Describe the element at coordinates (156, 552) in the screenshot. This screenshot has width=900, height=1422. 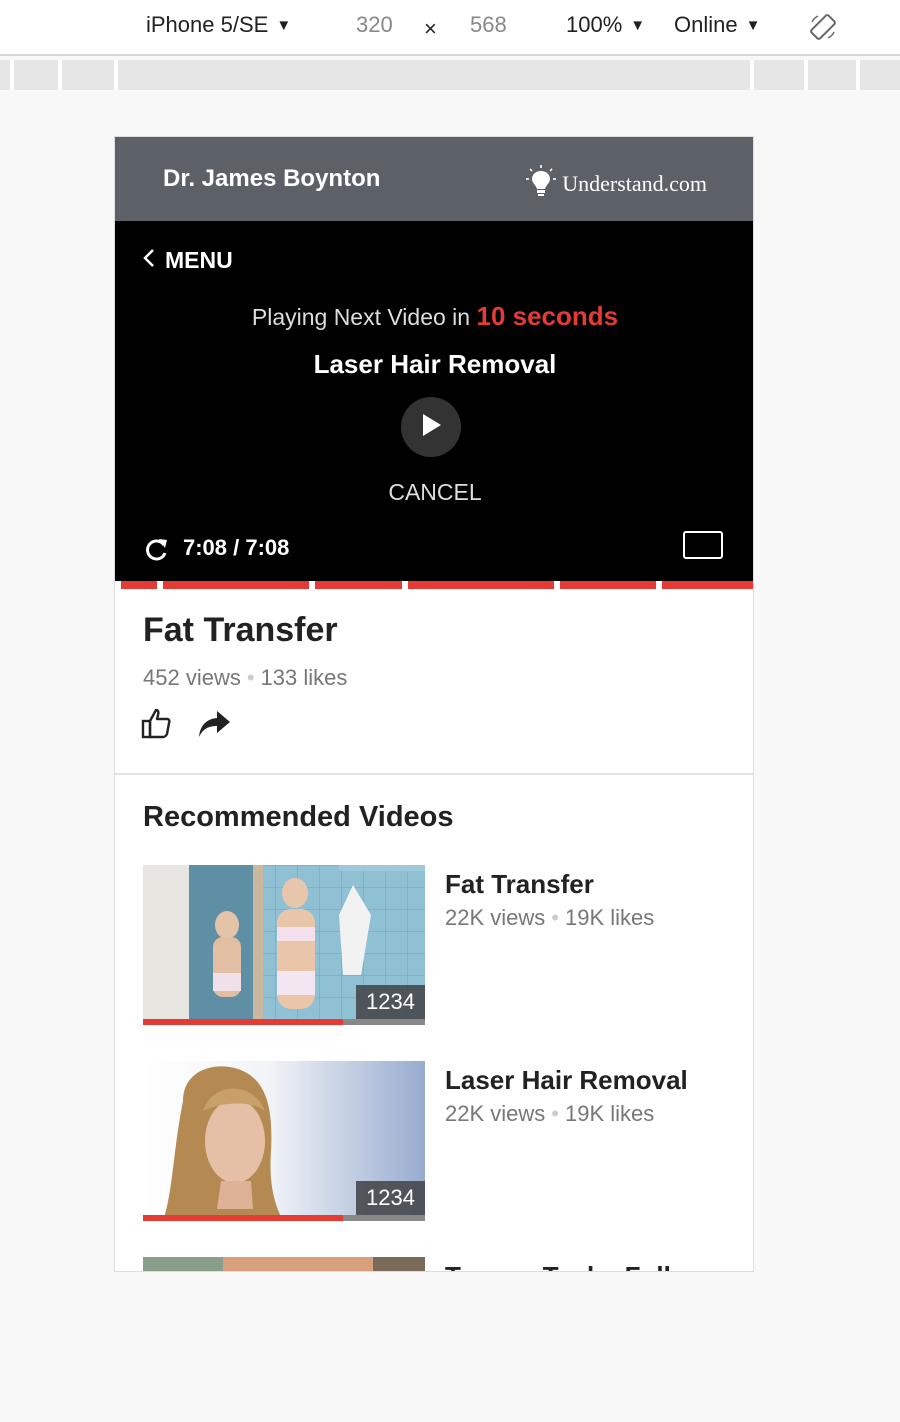
I see `replay-icon` at that location.